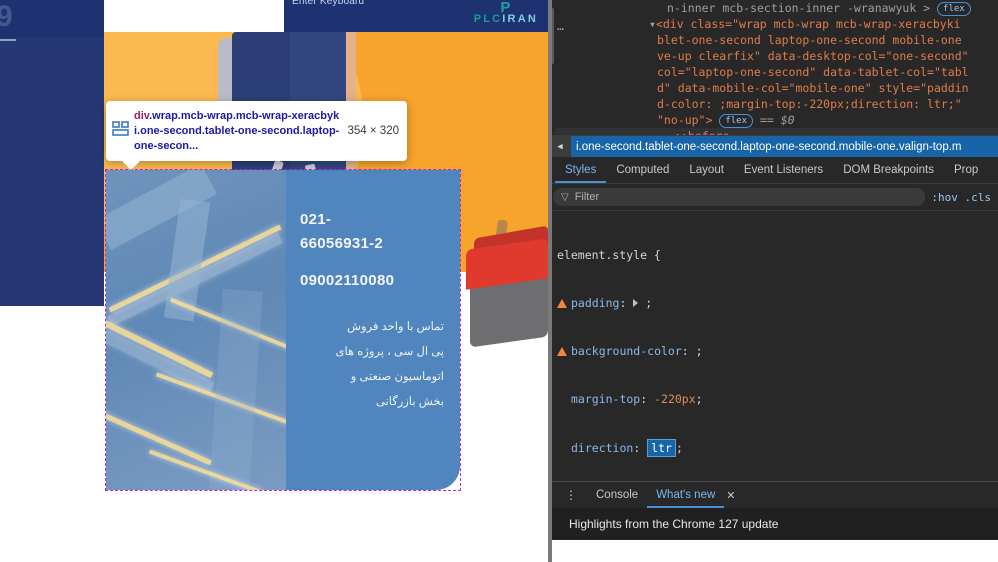 The image size is (998, 562). I want to click on tooltip-dimensions: 354 × 320, so click(373, 131).